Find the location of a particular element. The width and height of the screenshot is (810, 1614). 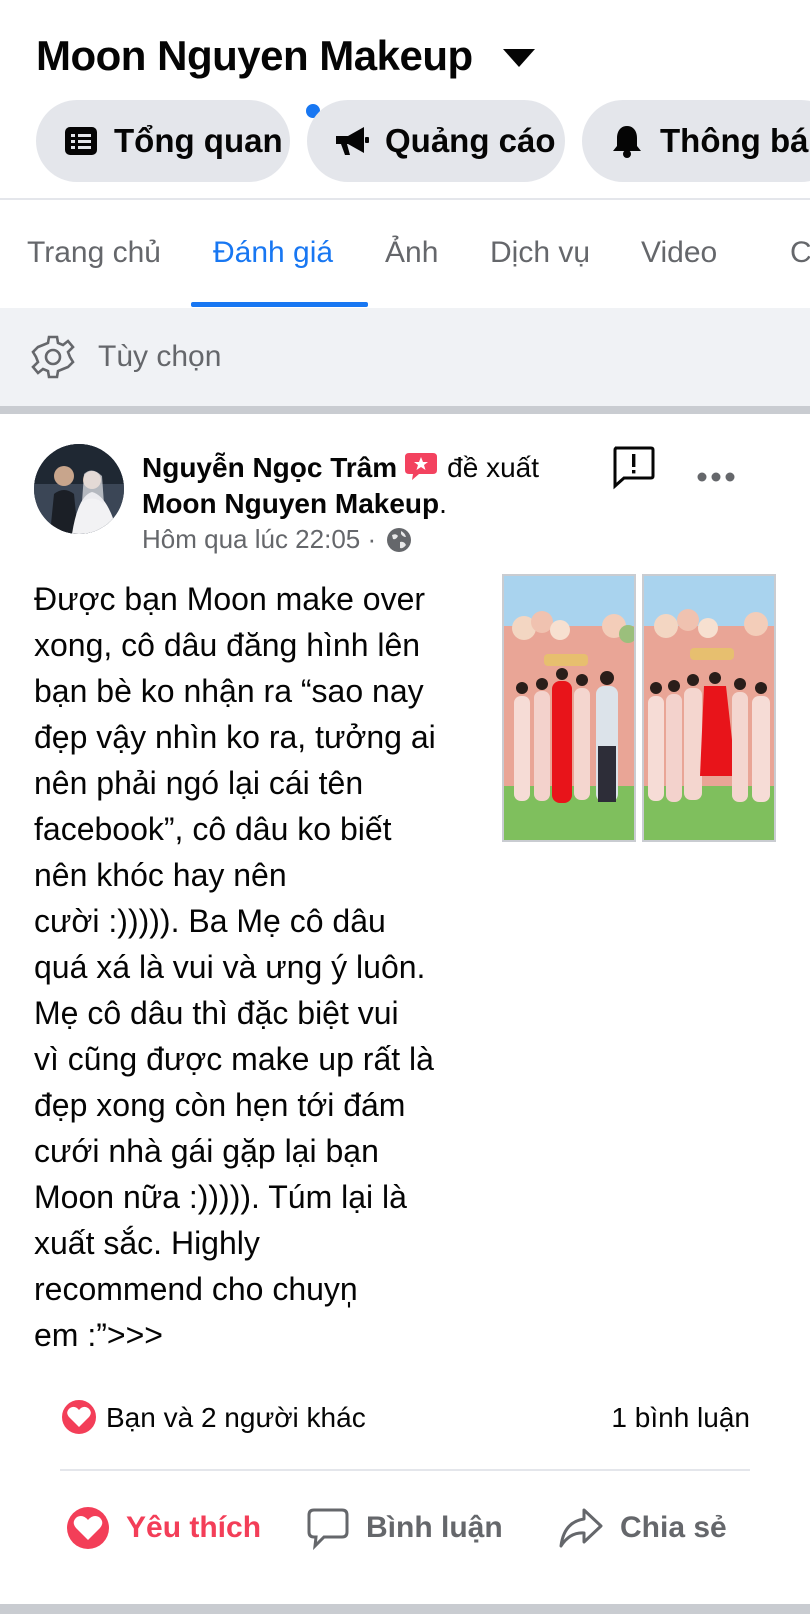

more-options-icon is located at coordinates (716, 477).